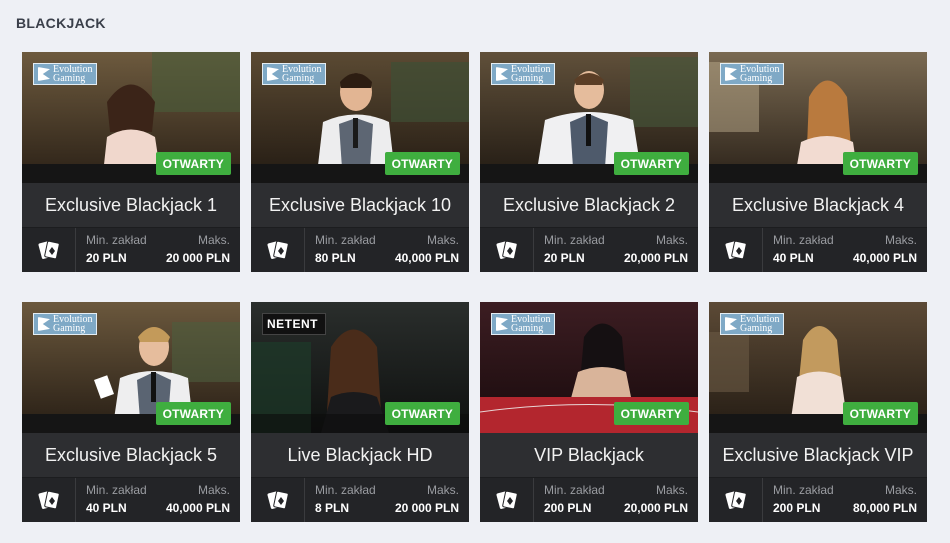  What do you see at coordinates (294, 324) in the screenshot?
I see `provider-logo: NETENT` at bounding box center [294, 324].